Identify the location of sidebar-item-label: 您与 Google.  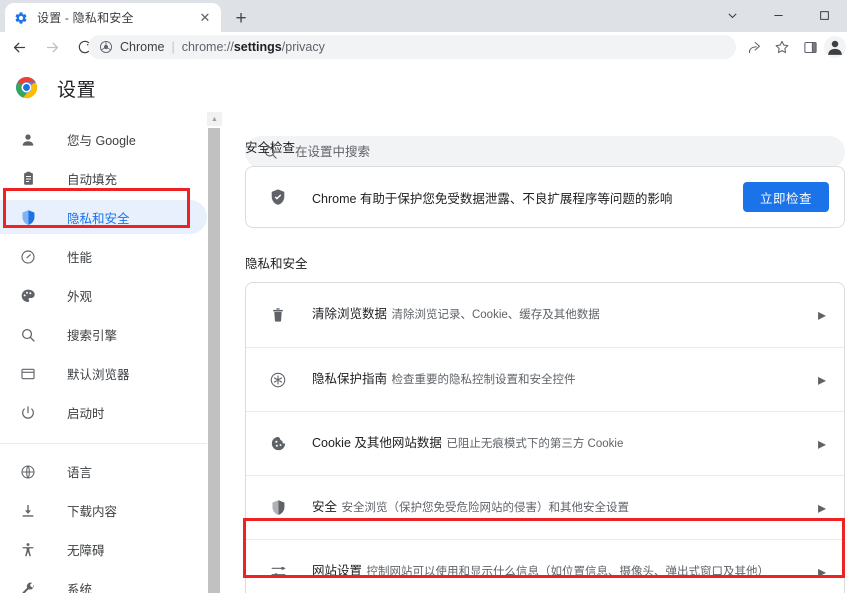
(101, 141).